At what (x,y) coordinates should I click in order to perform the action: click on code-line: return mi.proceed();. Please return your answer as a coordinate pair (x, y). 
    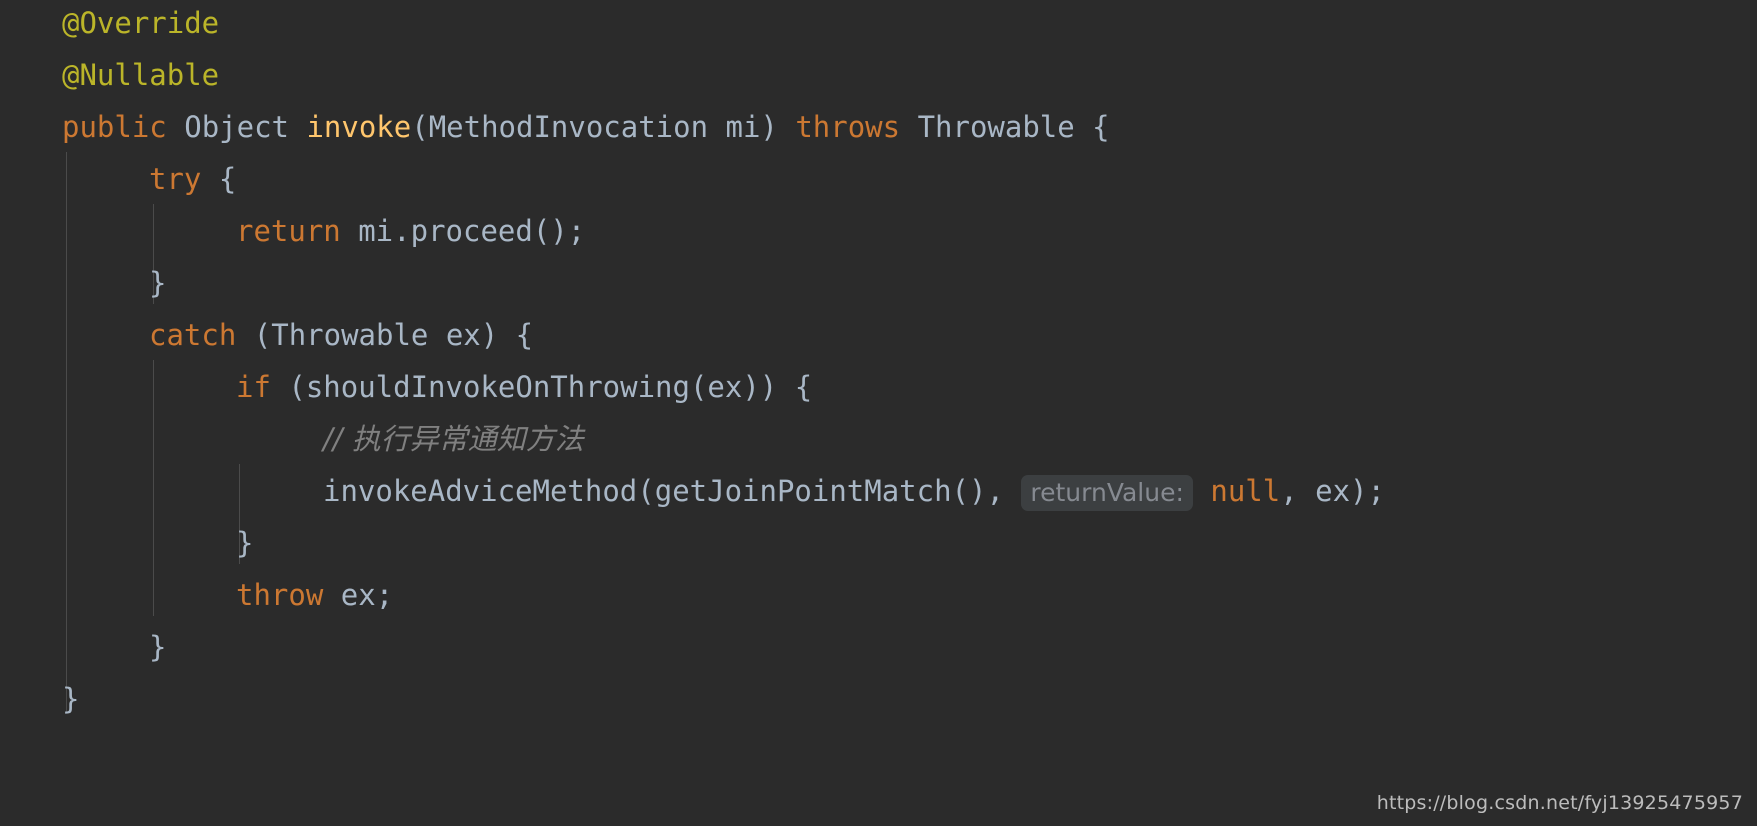
    Looking at the image, I should click on (410, 231).